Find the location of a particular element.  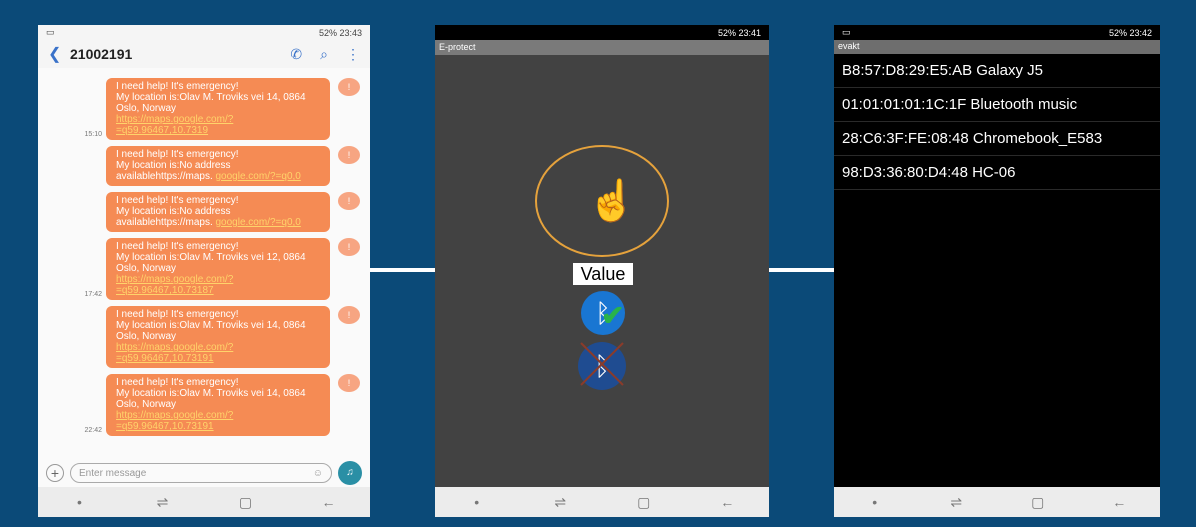

message-composer: + Enter message ☺ ♫ is located at coordinates (204, 473).